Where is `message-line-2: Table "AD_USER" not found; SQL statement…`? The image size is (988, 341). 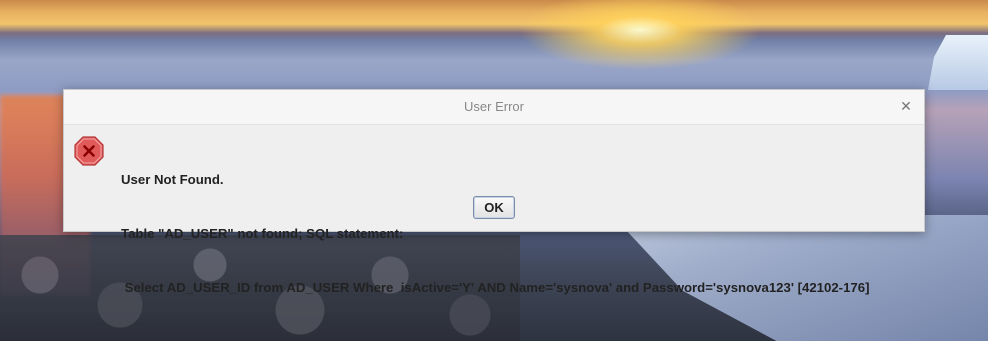 message-line-2: Table "AD_USER" not found; SQL statement… is located at coordinates (262, 233).